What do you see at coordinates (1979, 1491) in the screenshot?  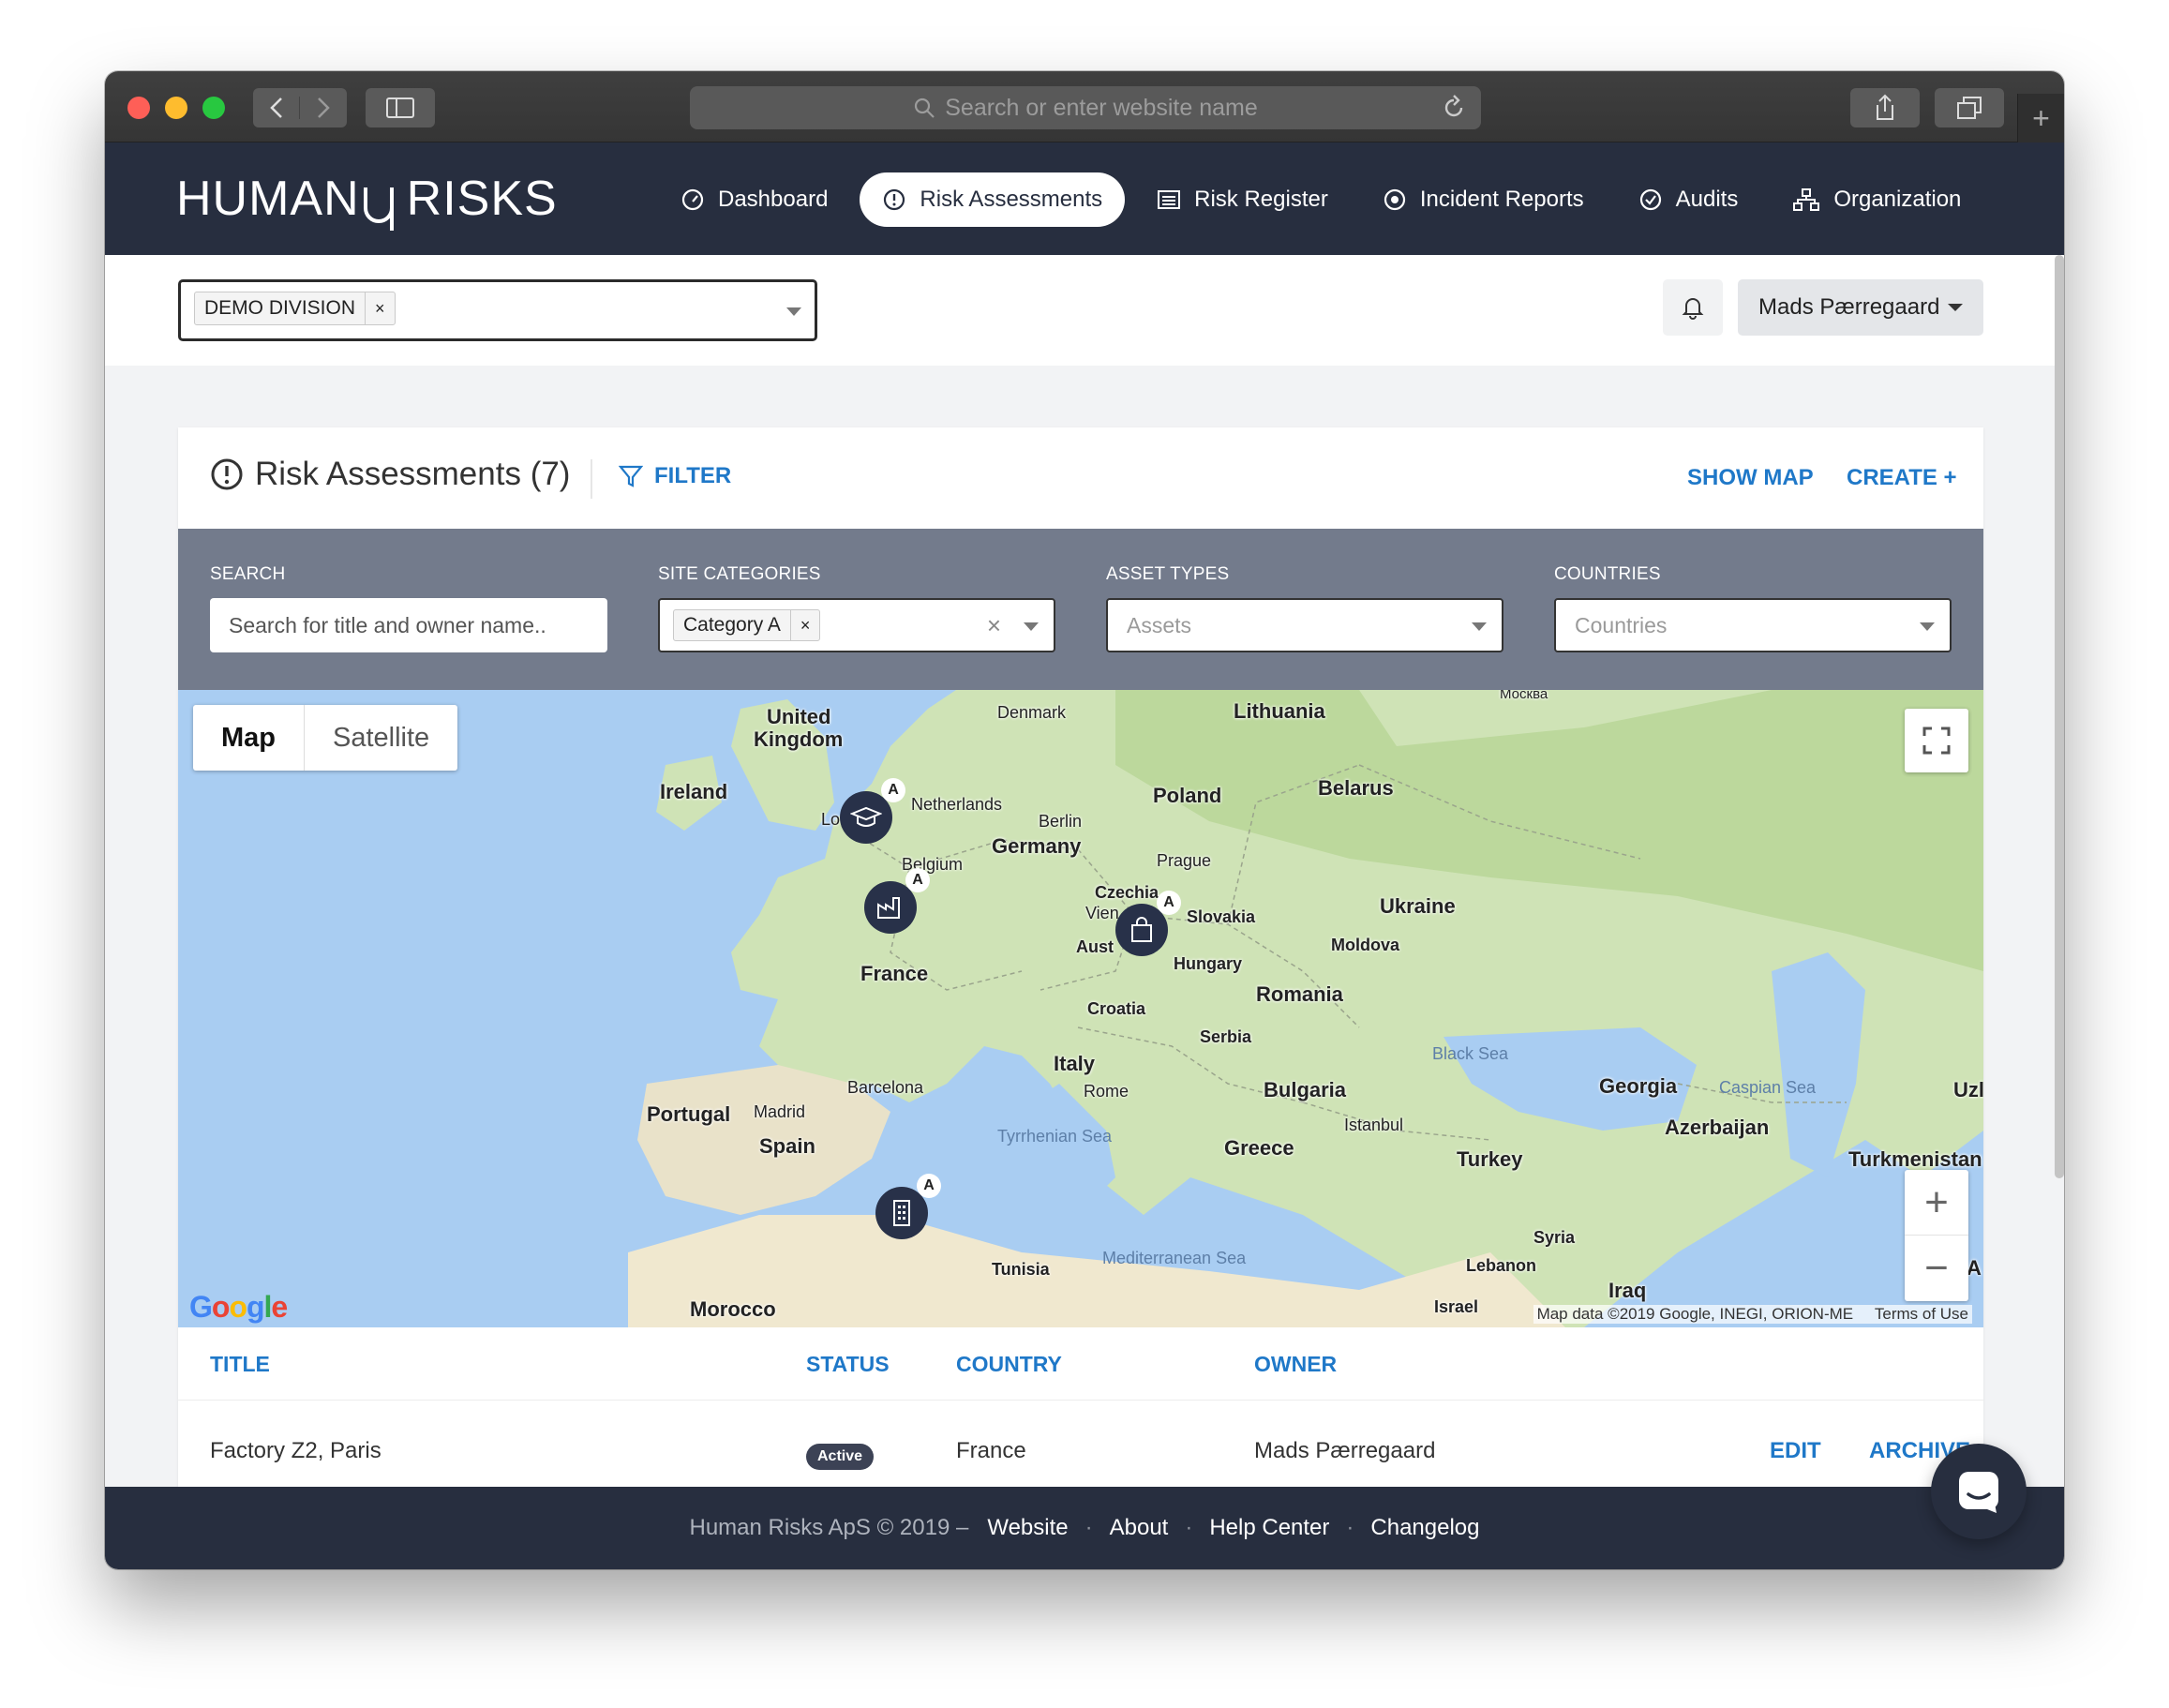 I see `chat-launcher-button` at bounding box center [1979, 1491].